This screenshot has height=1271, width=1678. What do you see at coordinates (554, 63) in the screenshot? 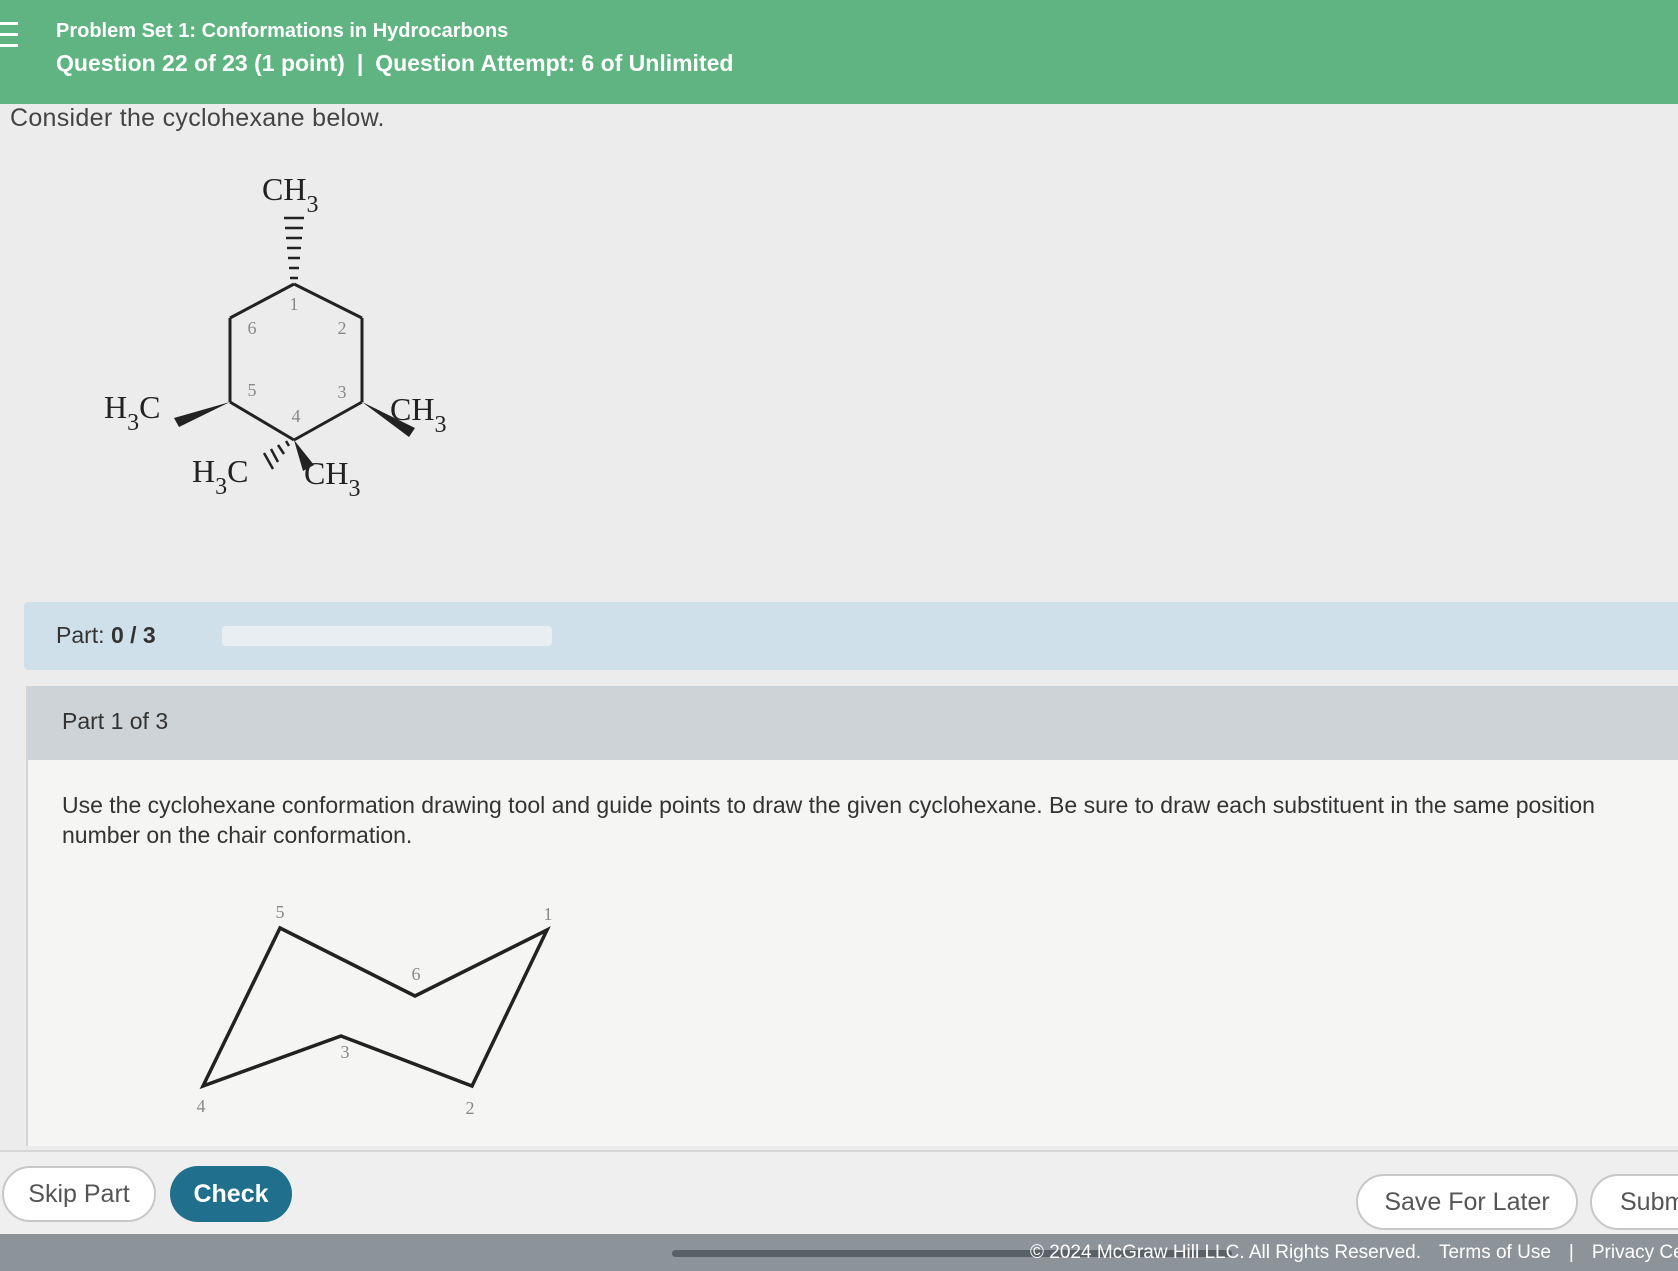
I see `attempt-info: Question Attempt: 6 of Unlimited` at bounding box center [554, 63].